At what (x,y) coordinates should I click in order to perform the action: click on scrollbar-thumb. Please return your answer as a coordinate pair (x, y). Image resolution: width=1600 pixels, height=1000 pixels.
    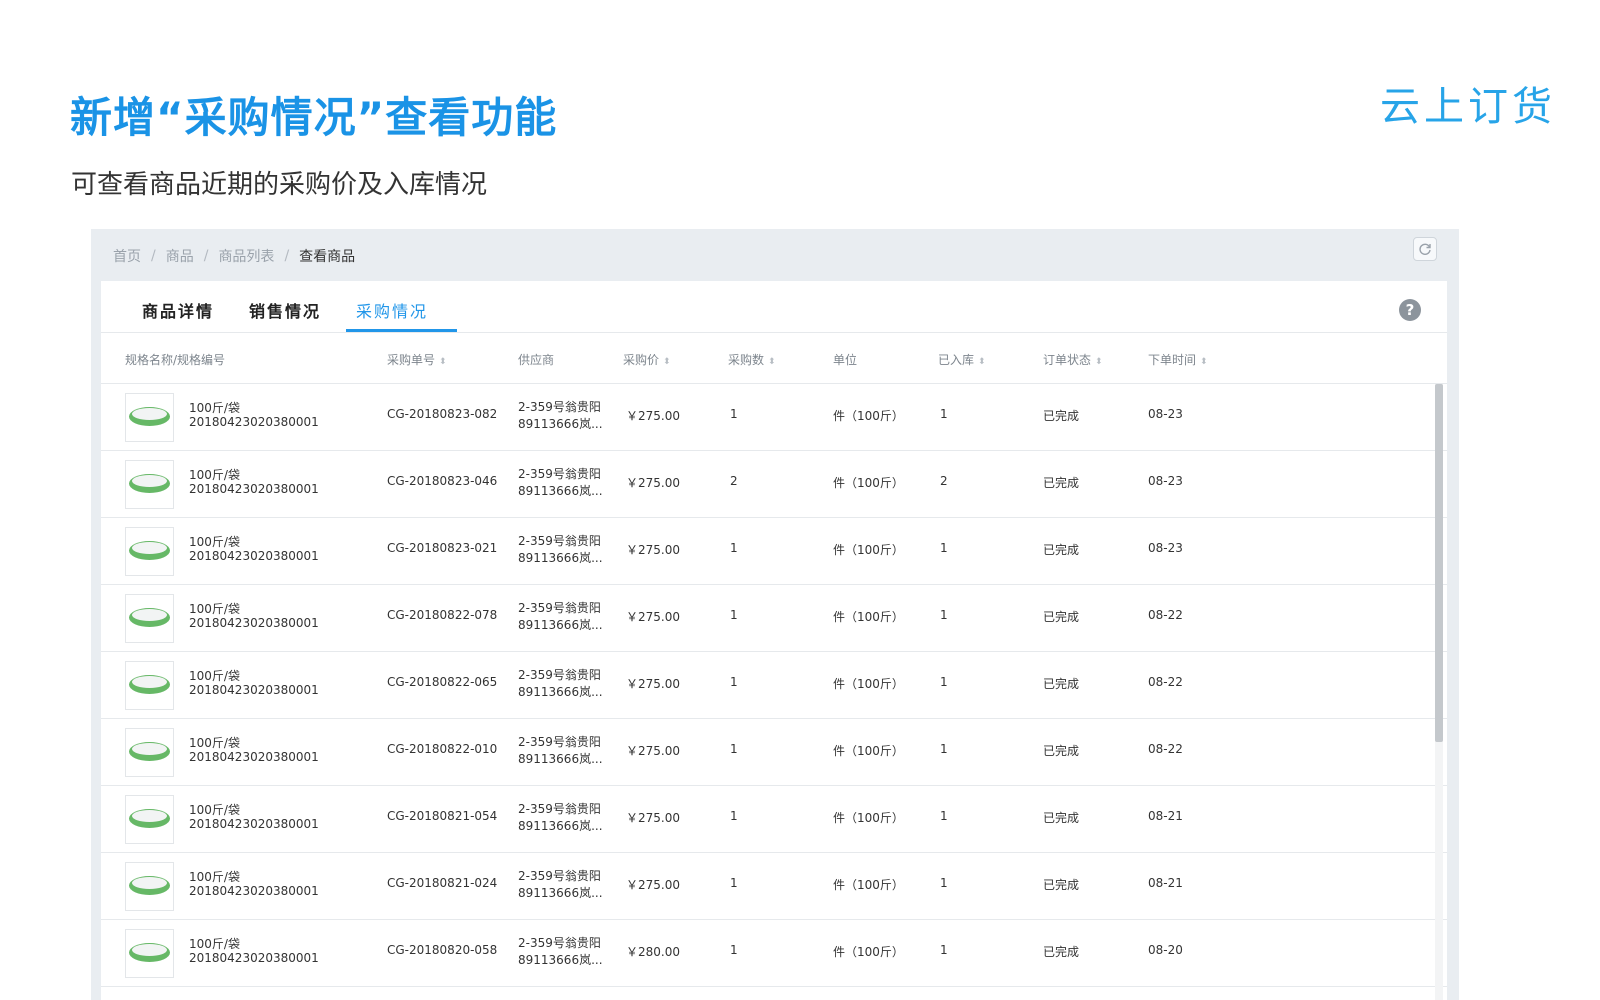
    Looking at the image, I should click on (1439, 563).